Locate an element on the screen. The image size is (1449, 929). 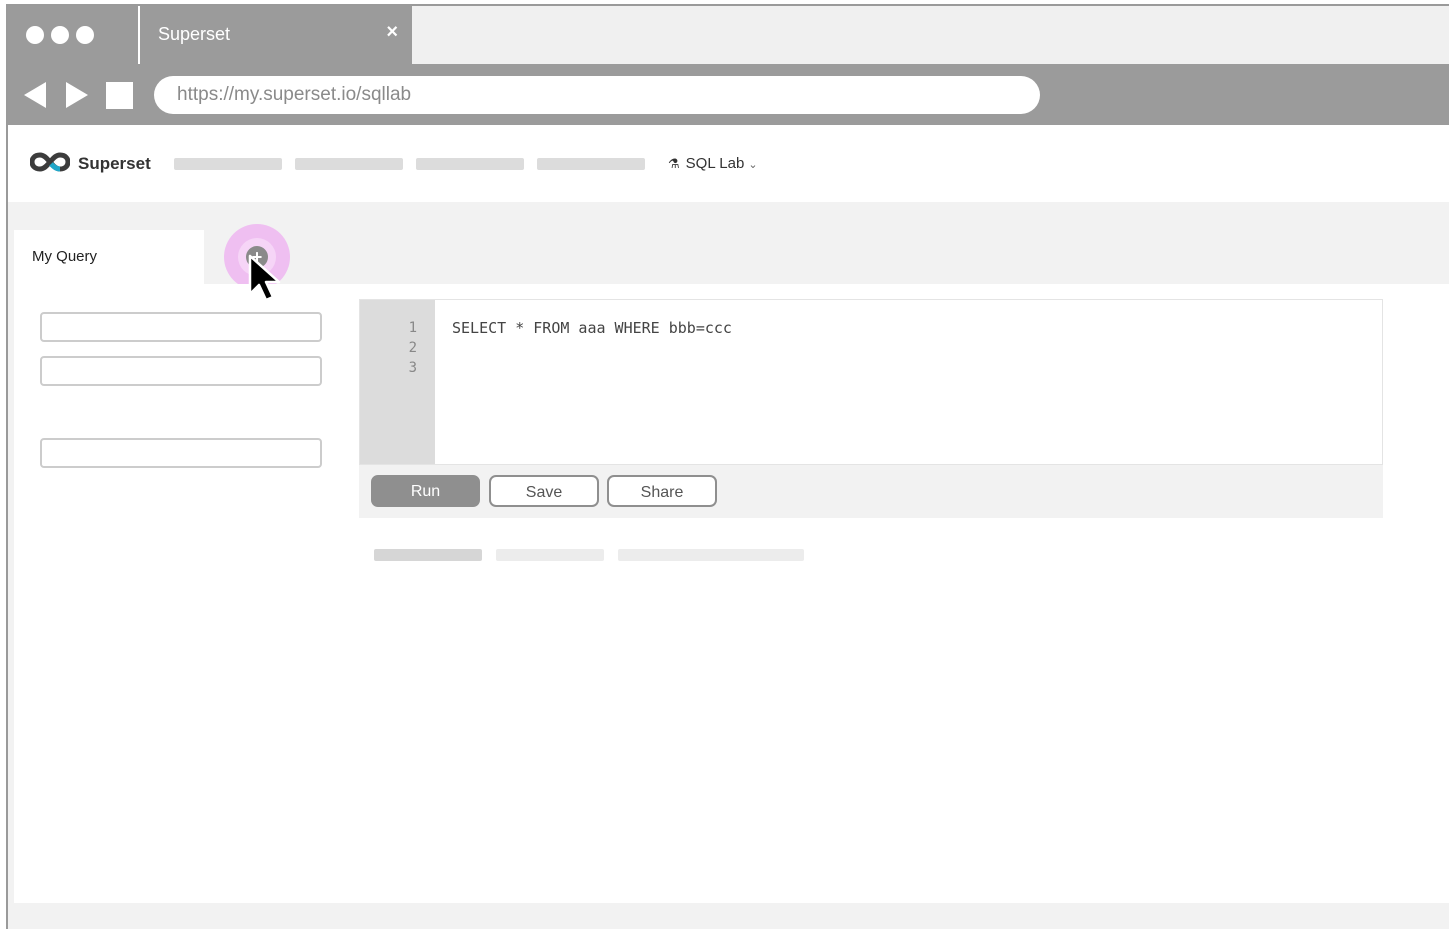
mouse-cursor-icon is located at coordinates (264, 278).